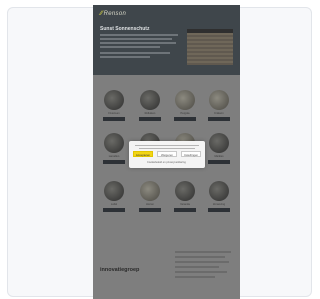 The height and width of the screenshot is (299, 320). What do you see at coordinates (219, 204) in the screenshot?
I see `product-label: Zonwering` at bounding box center [219, 204].